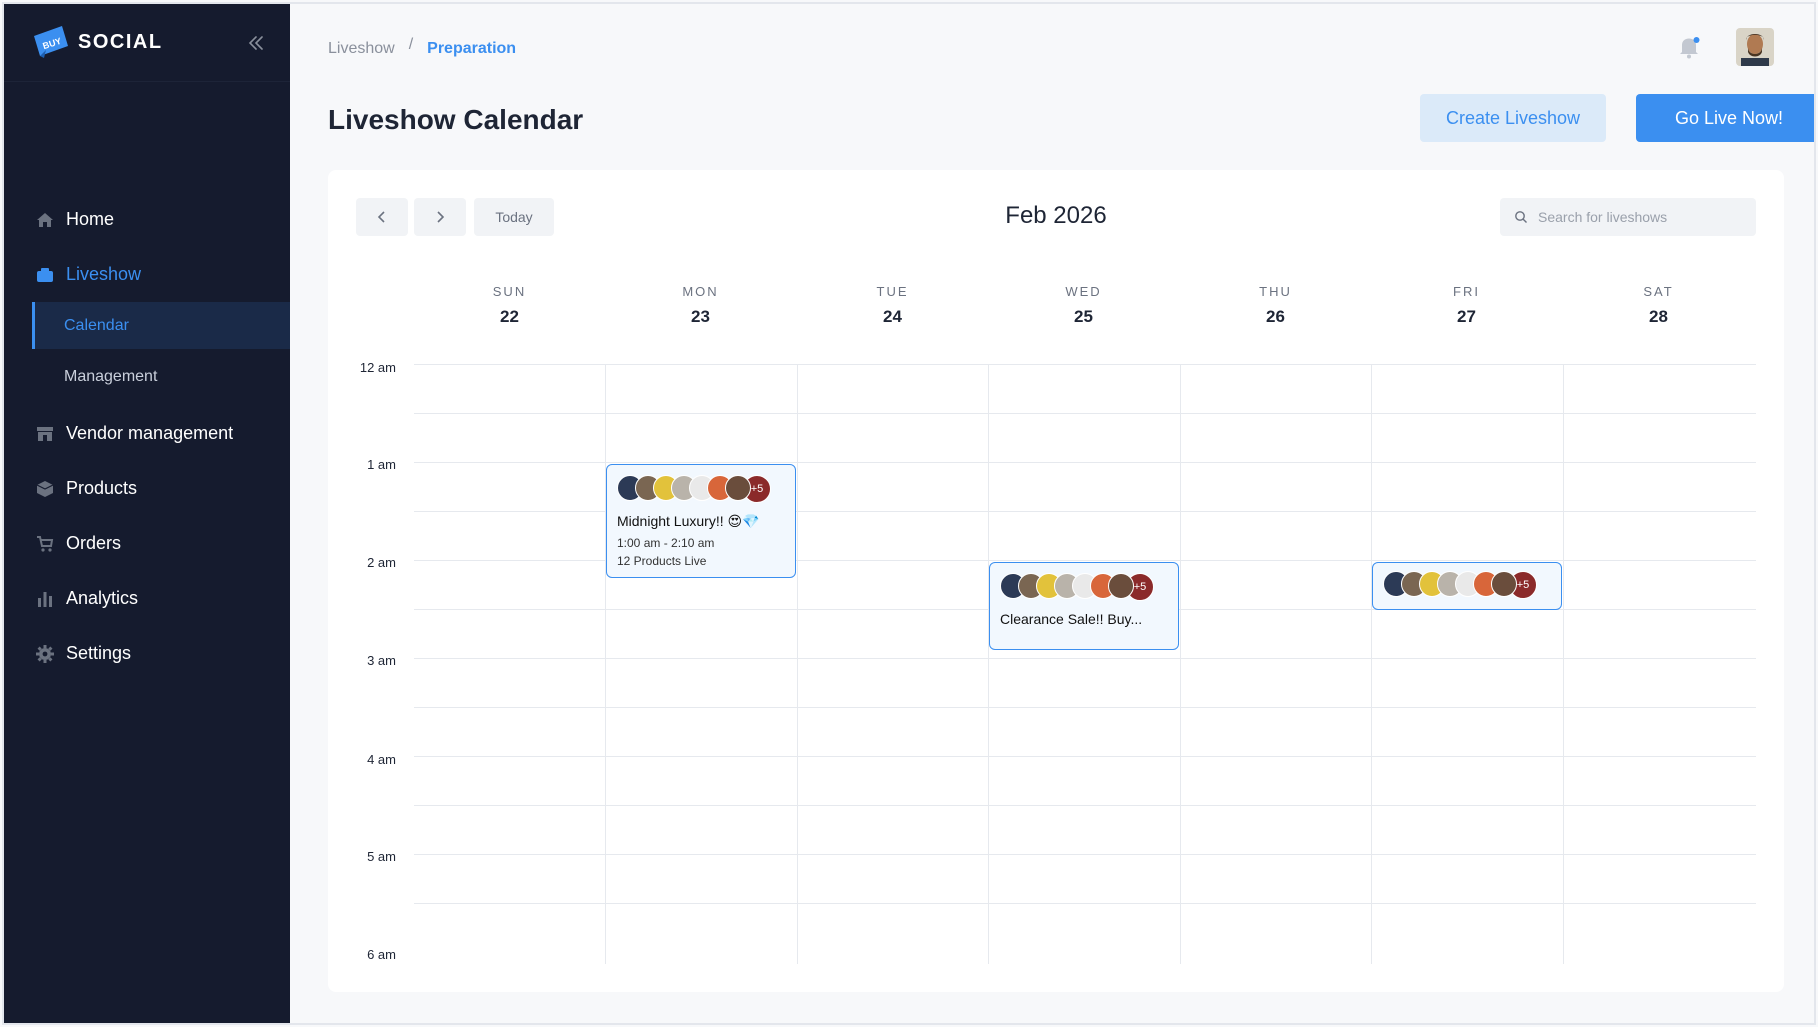 This screenshot has width=1818, height=1027. I want to click on time-label: 1 am, so click(381, 464).